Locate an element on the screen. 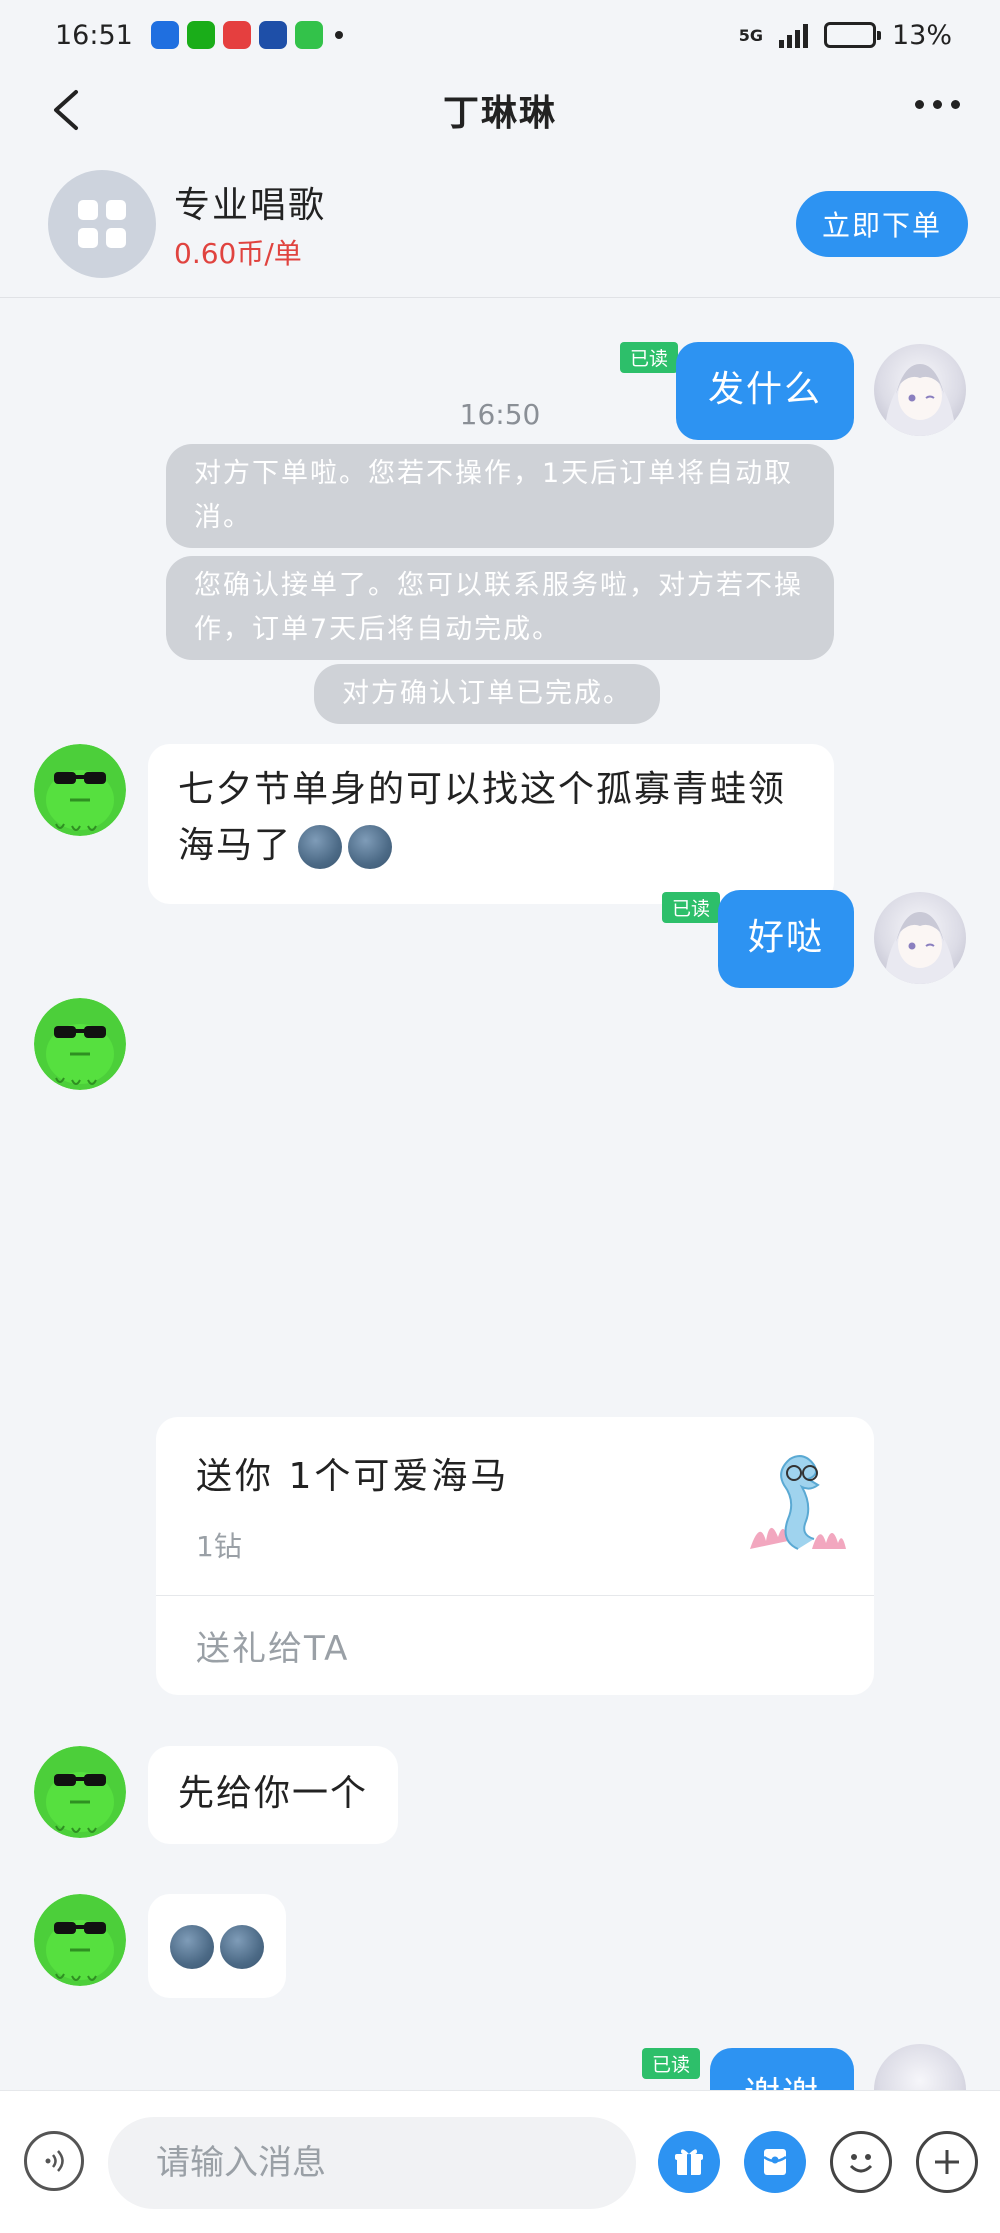 This screenshot has width=1000, height=2233. service-info: 专业唱歌 0.60币/单 is located at coordinates (250, 224).